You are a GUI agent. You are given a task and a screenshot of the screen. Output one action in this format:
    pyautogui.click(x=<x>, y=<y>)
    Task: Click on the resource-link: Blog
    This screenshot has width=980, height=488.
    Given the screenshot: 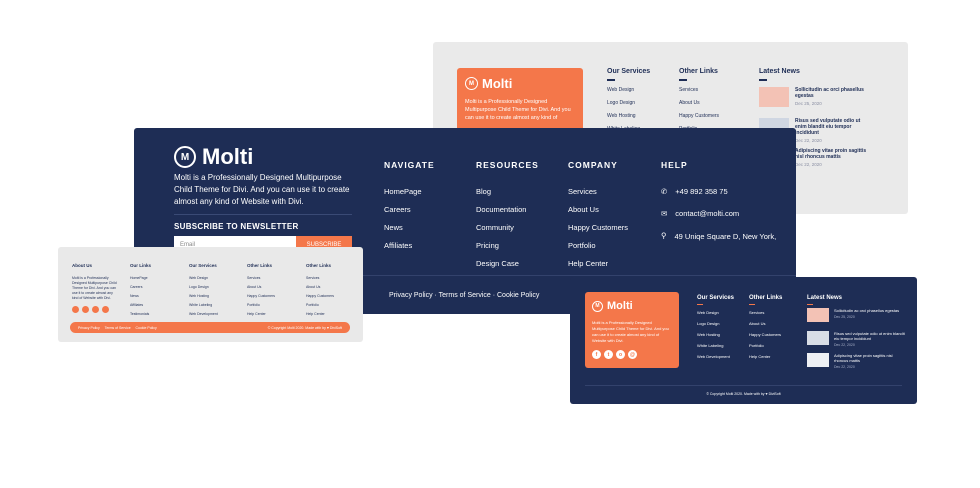 What is the action you would take?
    pyautogui.click(x=507, y=191)
    